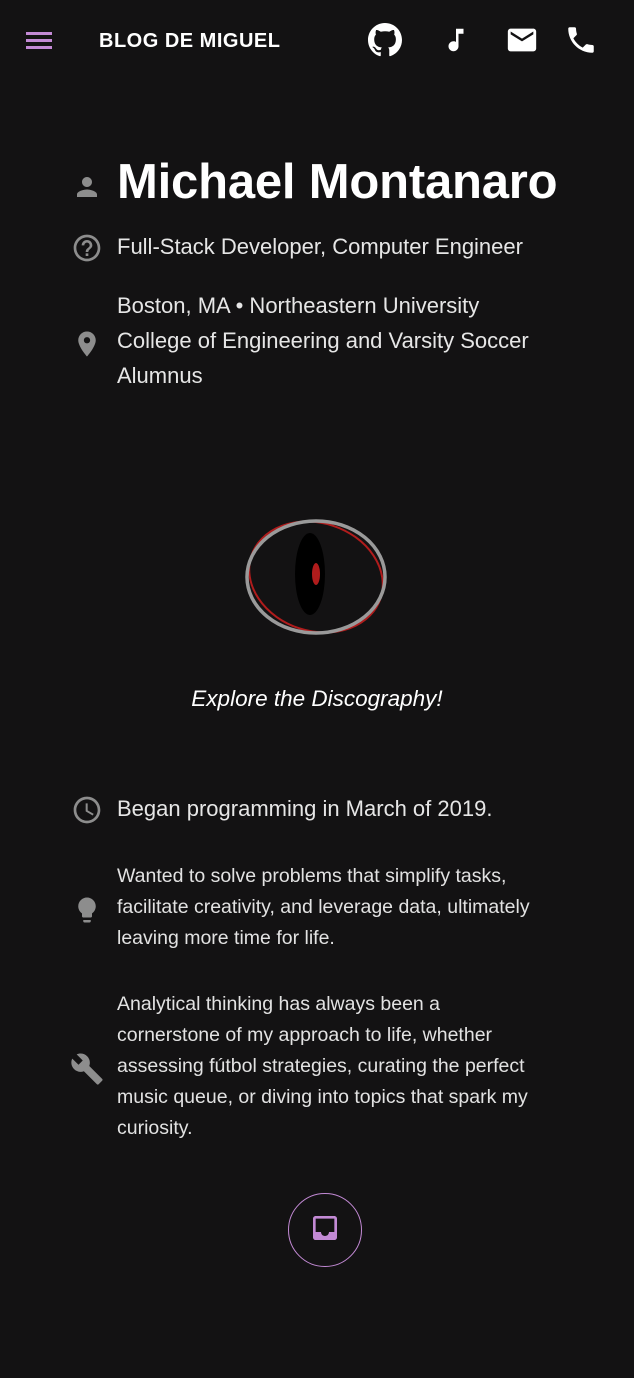 The height and width of the screenshot is (1378, 634). Describe the element at coordinates (87, 187) in the screenshot. I see `person-icon` at that location.